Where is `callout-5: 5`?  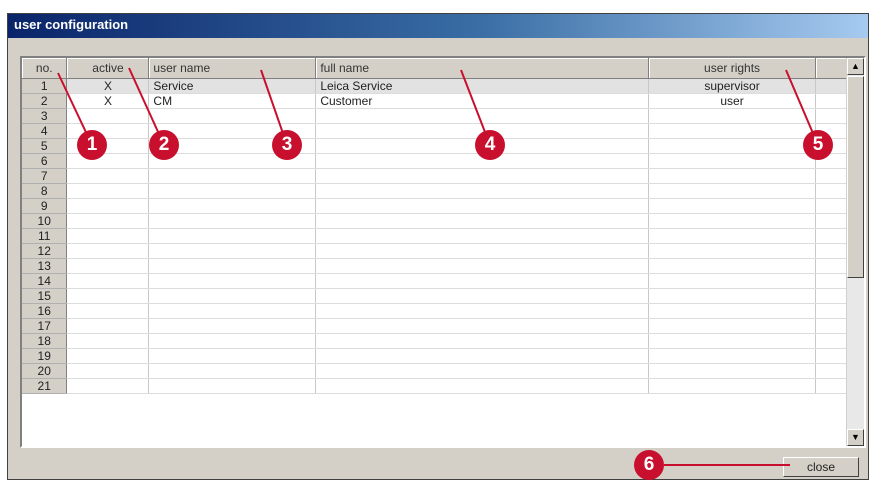 callout-5: 5 is located at coordinates (818, 145).